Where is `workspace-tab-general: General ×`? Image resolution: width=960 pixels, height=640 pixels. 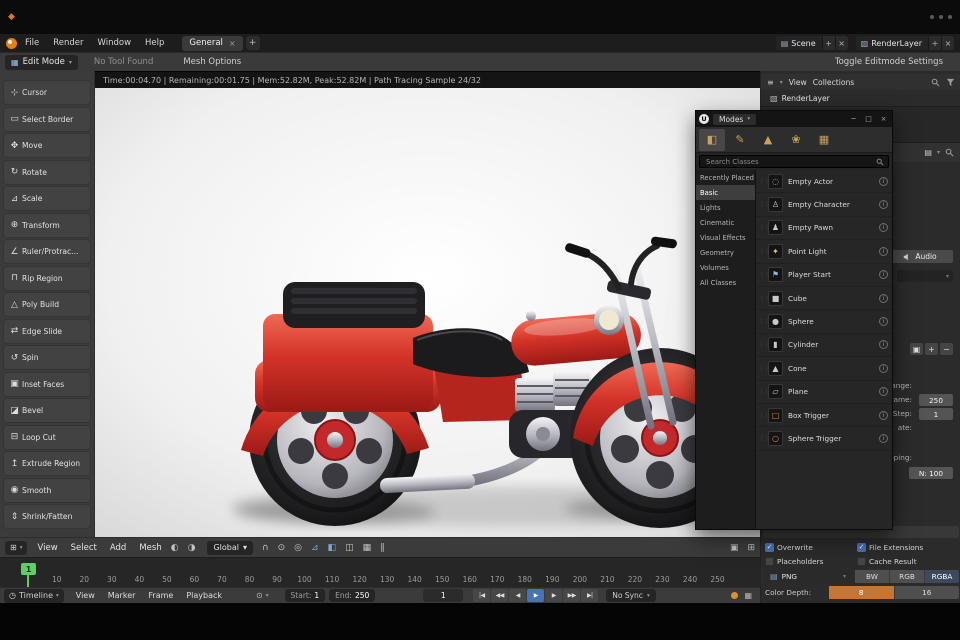 workspace-tab-general: General × is located at coordinates (212, 43).